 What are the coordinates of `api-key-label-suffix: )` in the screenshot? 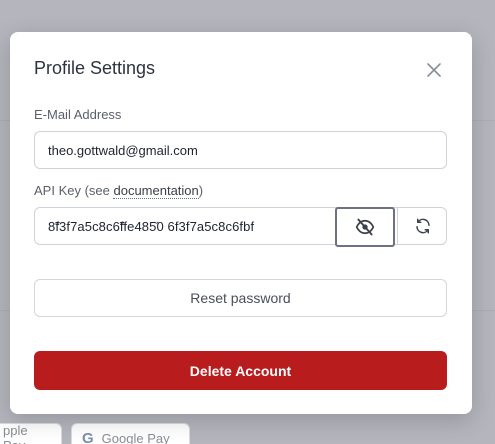 It's located at (201, 190).